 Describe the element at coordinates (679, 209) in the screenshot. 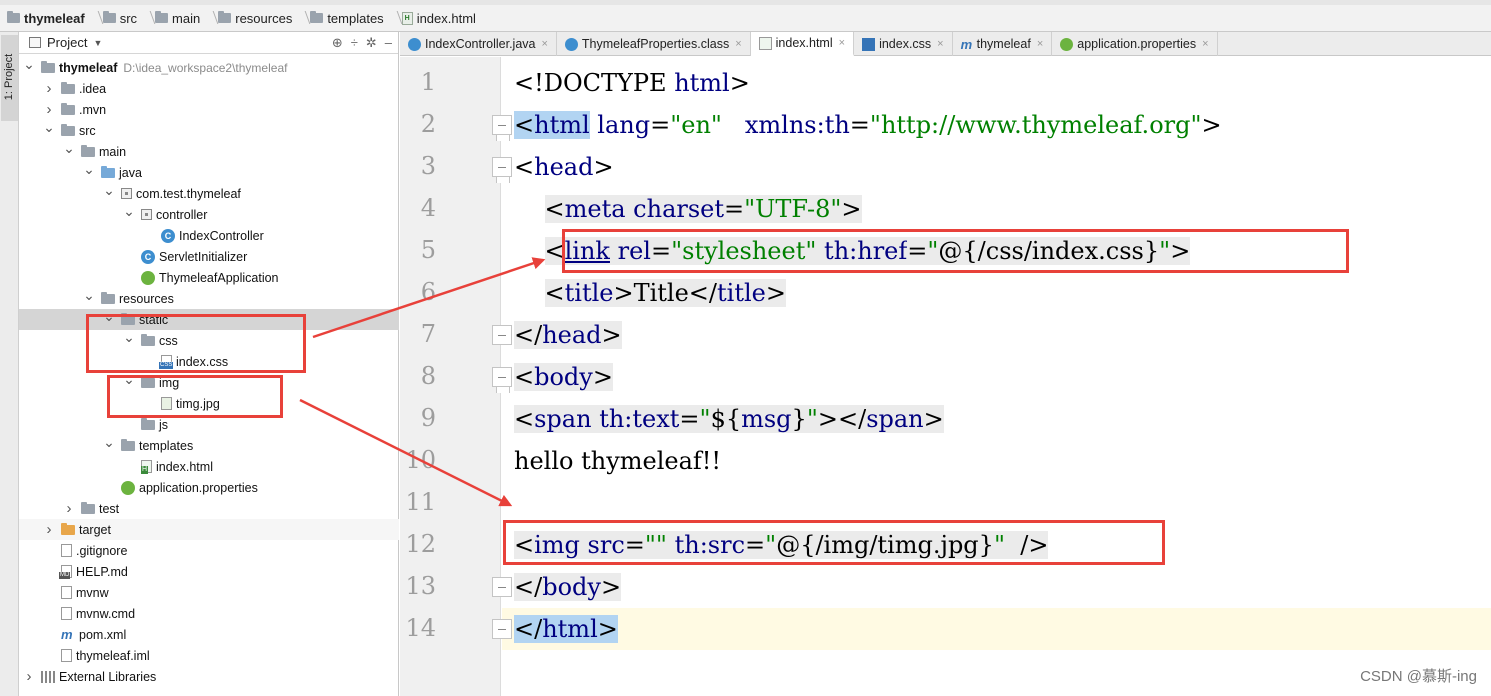

I see `code-token: charset` at that location.